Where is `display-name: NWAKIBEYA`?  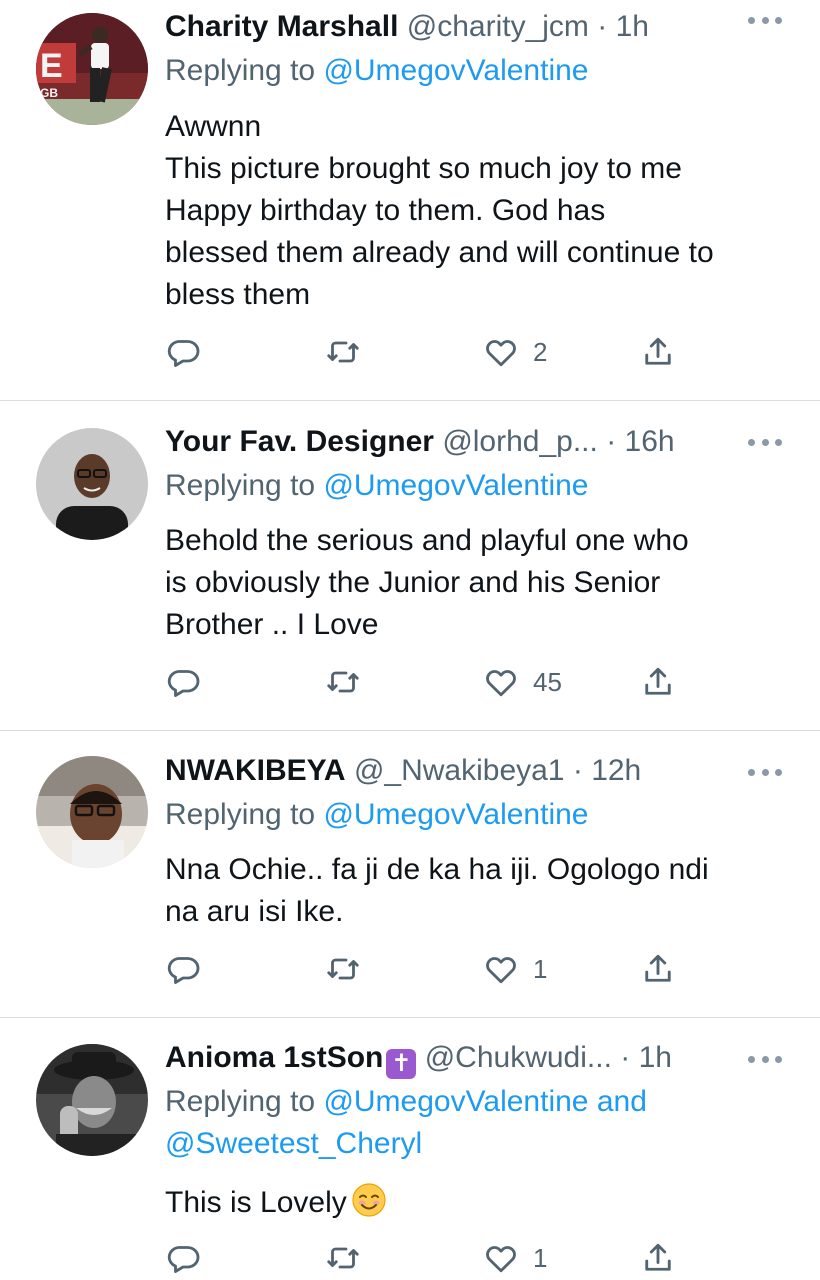 display-name: NWAKIBEYA is located at coordinates (255, 770).